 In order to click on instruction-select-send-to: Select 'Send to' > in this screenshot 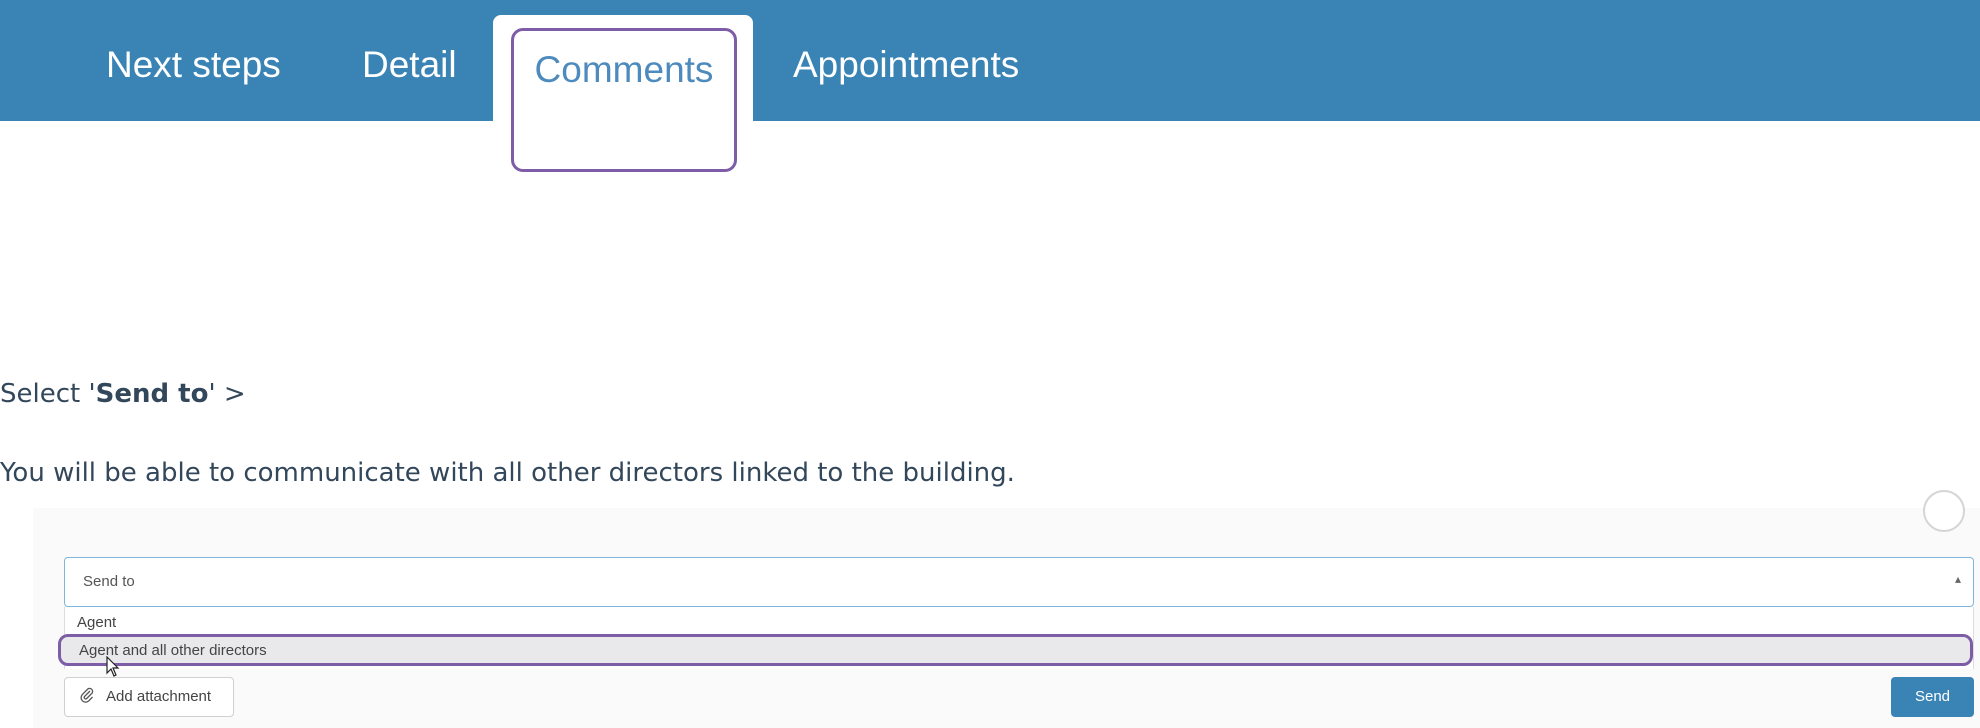, I will do `click(123, 394)`.